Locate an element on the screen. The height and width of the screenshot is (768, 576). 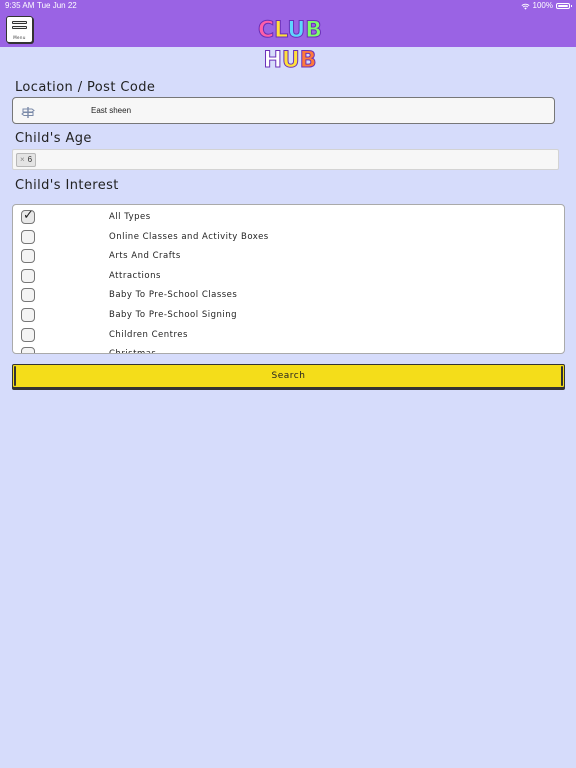
interest-item: Baby To Pre-School Classes is located at coordinates (288, 295).